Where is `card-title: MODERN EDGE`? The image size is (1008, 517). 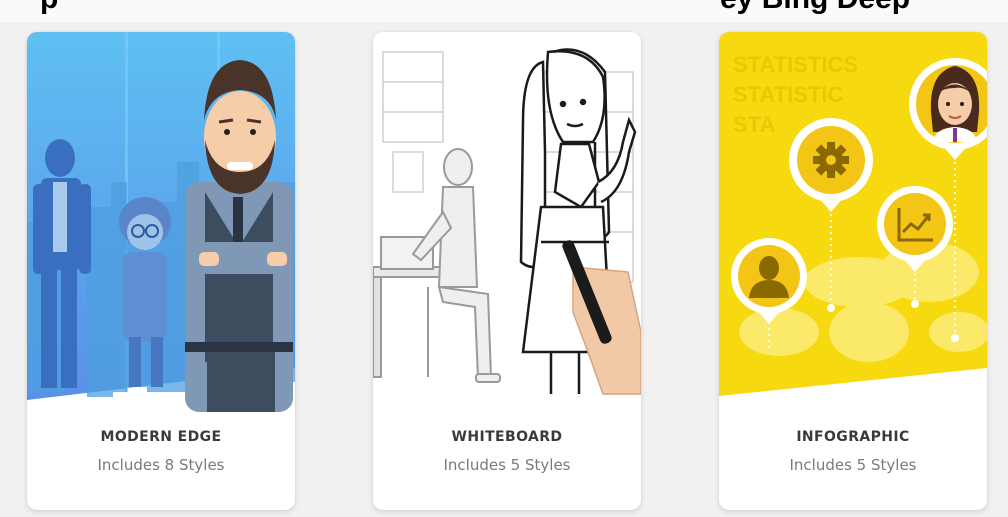
card-title: MODERN EDGE is located at coordinates (161, 437).